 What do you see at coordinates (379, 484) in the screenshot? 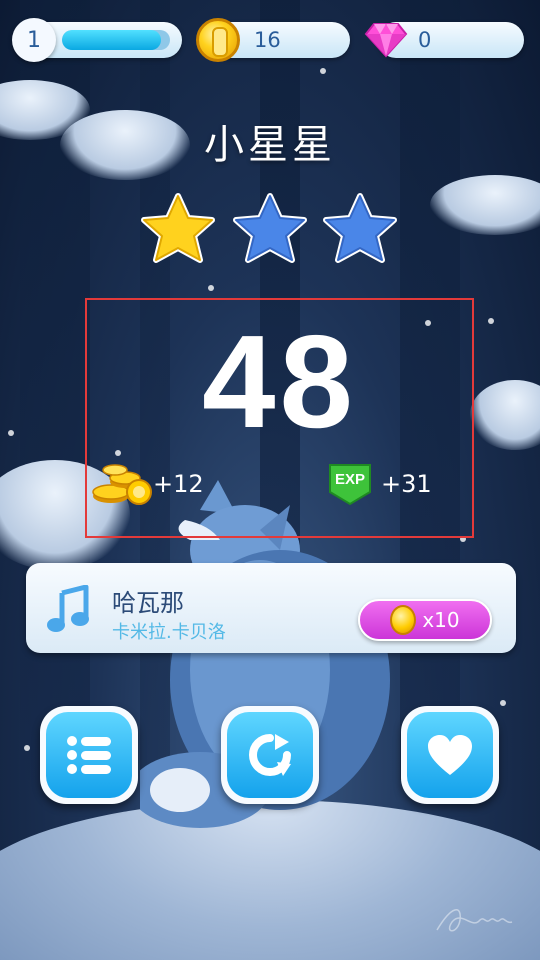
I see `exp-reward: EXP +31` at bounding box center [379, 484].